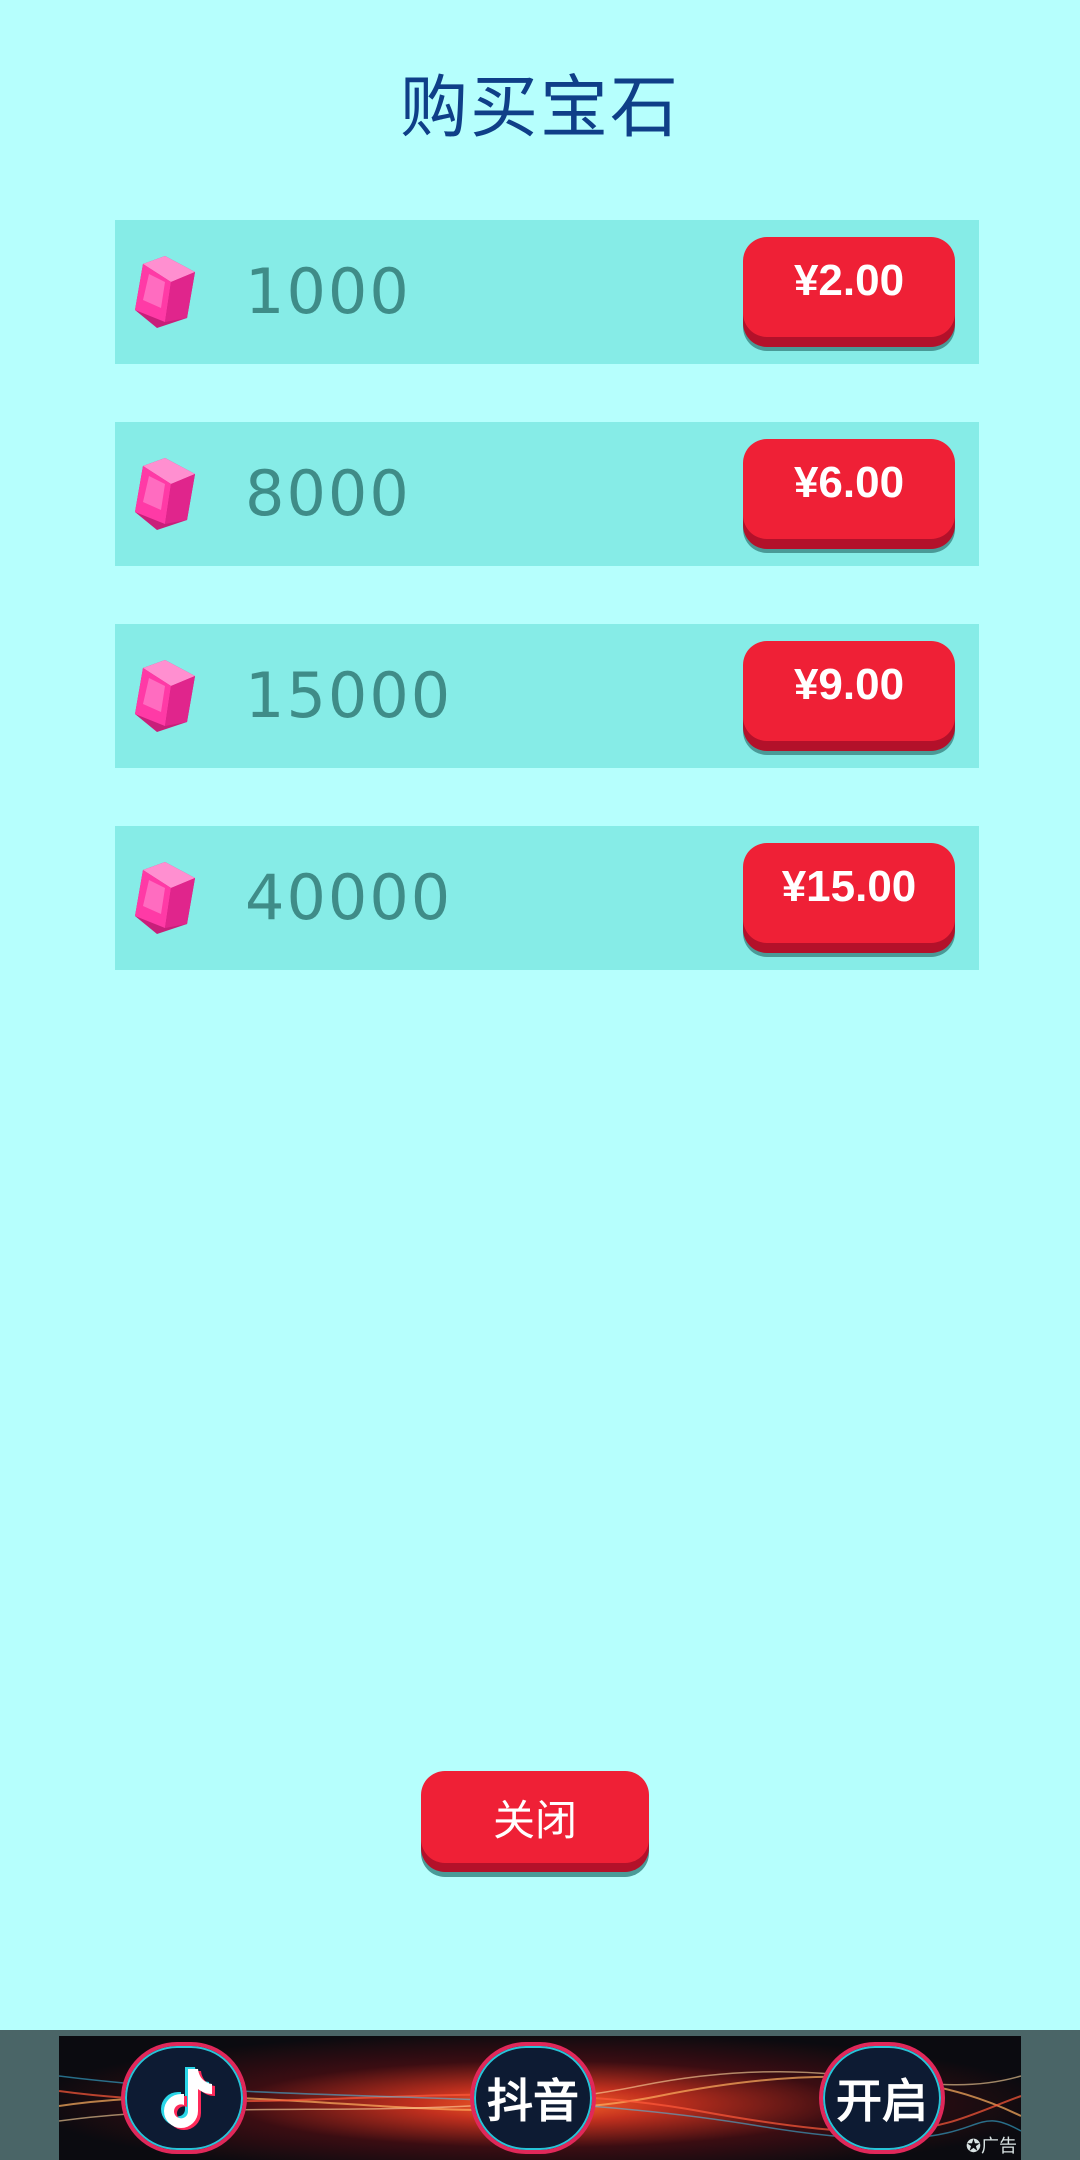 The image size is (1080, 2160). Describe the element at coordinates (999, 2146) in the screenshot. I see `ad-badge-label: 广告` at that location.